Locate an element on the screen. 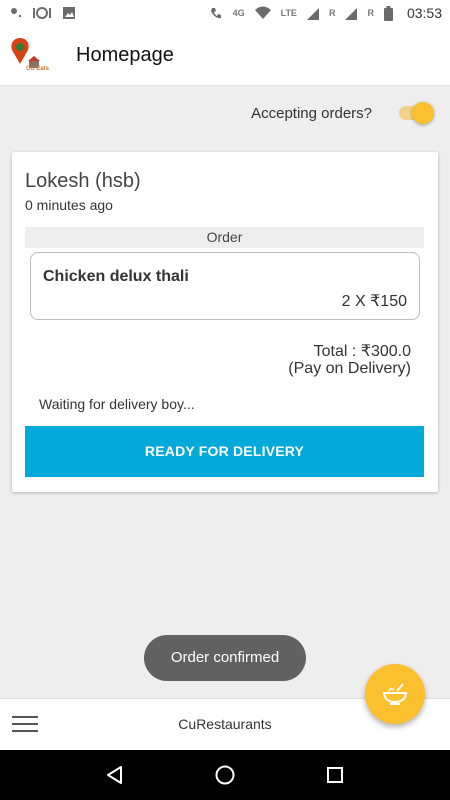  item-name: Chicken delux thali is located at coordinates (116, 276).